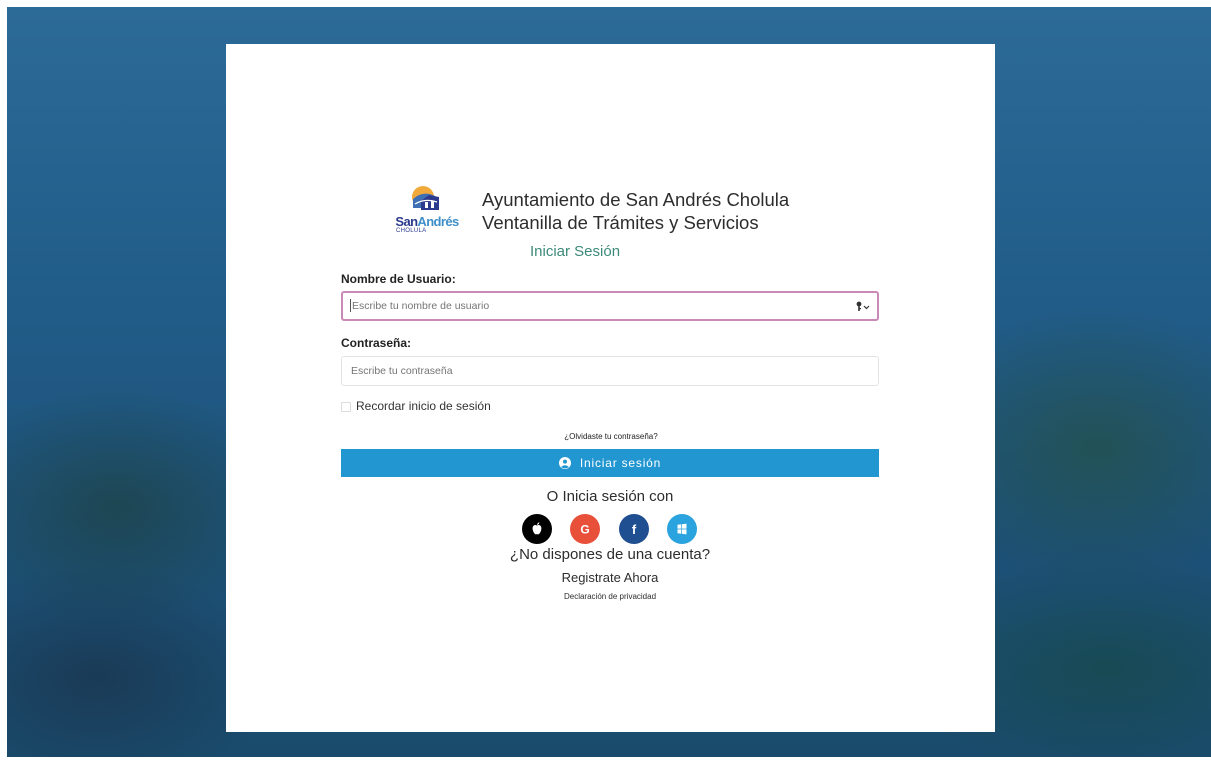 This screenshot has height=763, width=1211. I want to click on remember-label: Recordar inicio de sesión, so click(423, 406).